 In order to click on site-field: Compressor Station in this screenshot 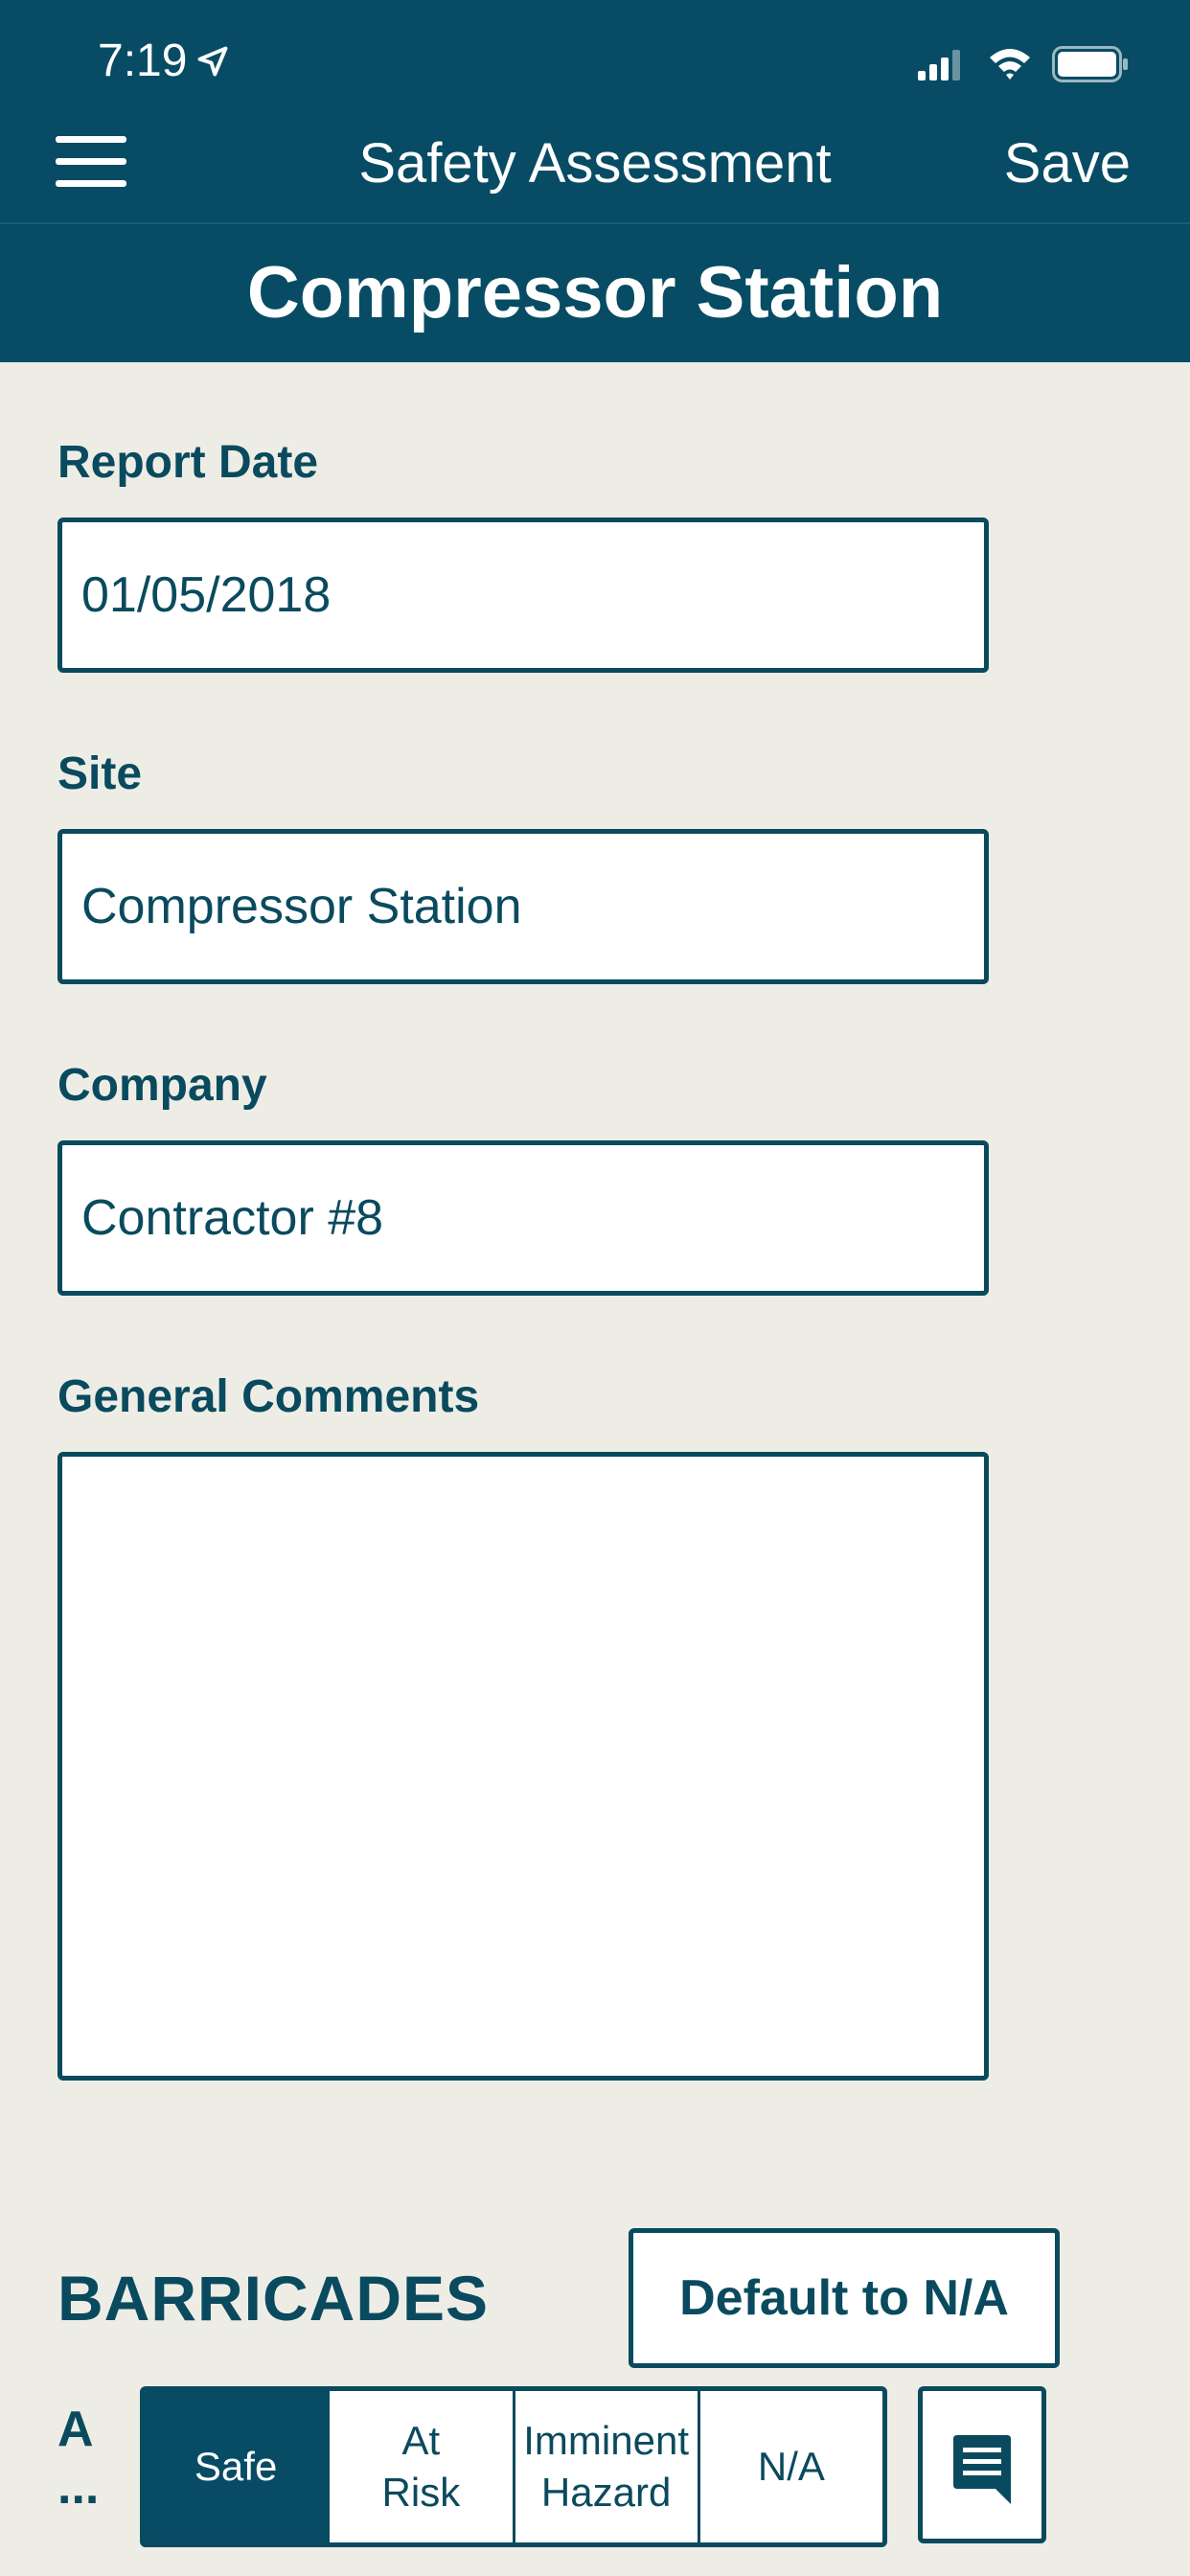, I will do `click(523, 906)`.